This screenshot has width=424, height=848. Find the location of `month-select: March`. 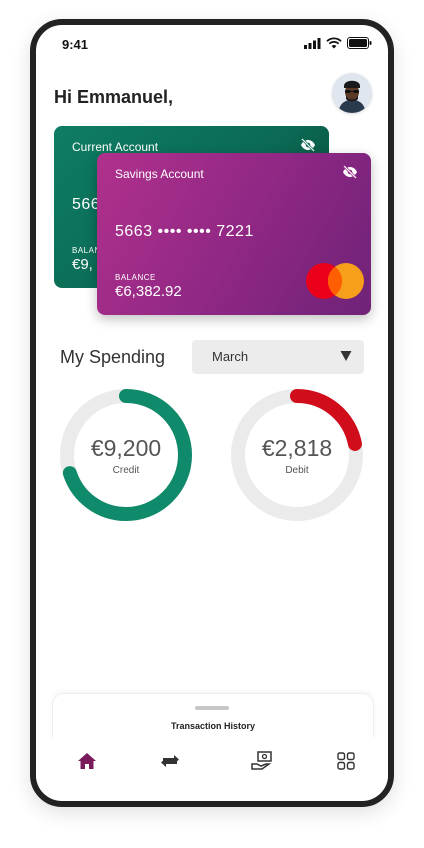

month-select: March is located at coordinates (278, 357).